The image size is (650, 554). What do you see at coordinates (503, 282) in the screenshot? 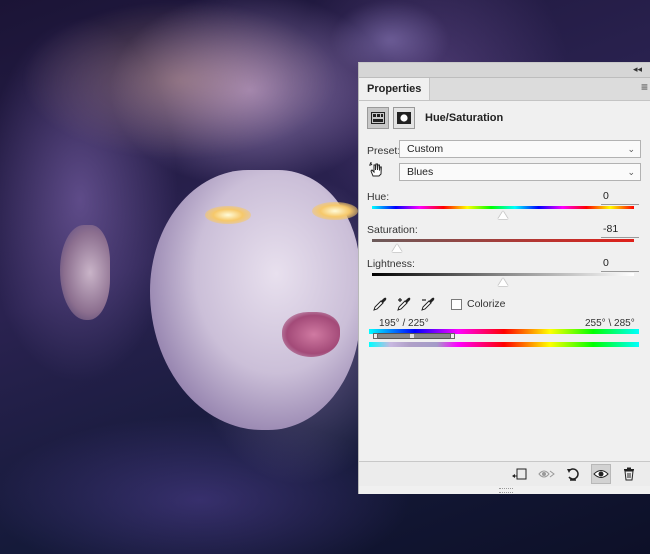
I see `lightness-slider-thumb` at bounding box center [503, 282].